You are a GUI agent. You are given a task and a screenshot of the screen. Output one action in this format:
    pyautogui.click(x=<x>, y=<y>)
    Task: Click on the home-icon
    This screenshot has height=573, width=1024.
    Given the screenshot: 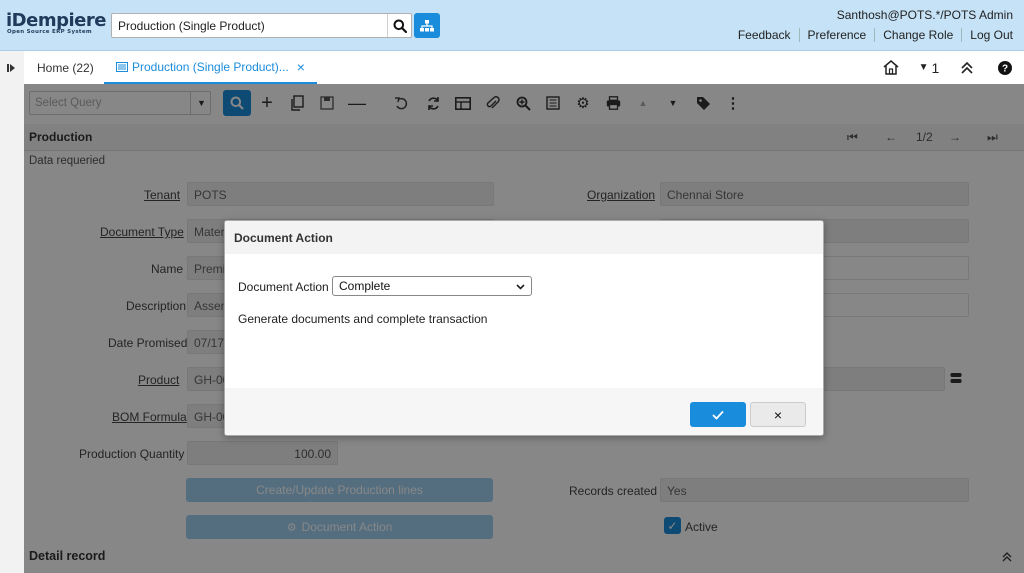 What is the action you would take?
    pyautogui.click(x=891, y=67)
    